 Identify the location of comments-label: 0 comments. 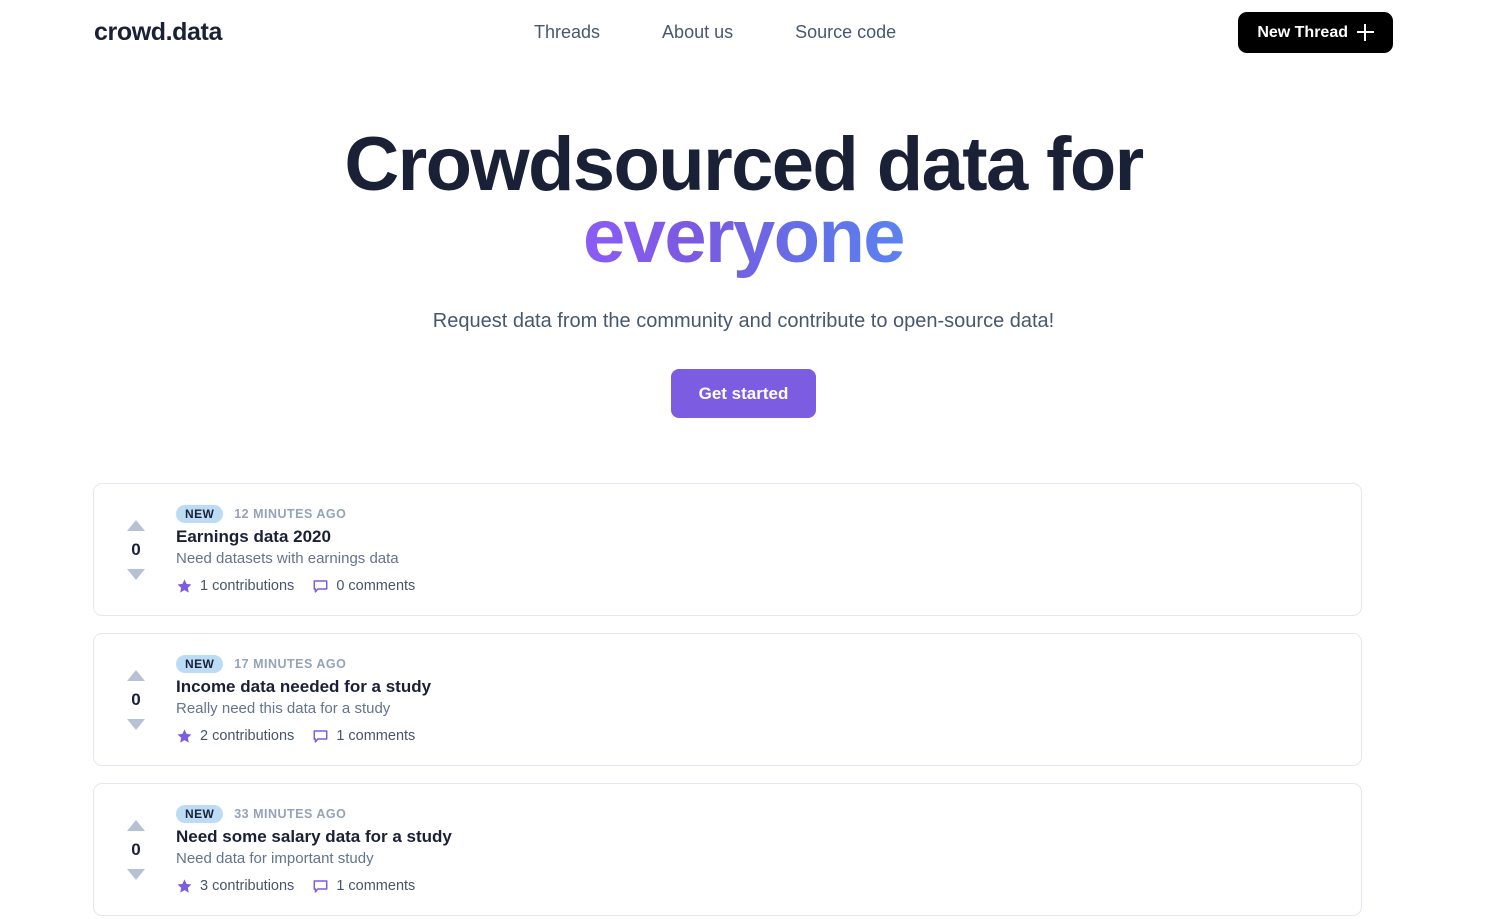
(376, 586).